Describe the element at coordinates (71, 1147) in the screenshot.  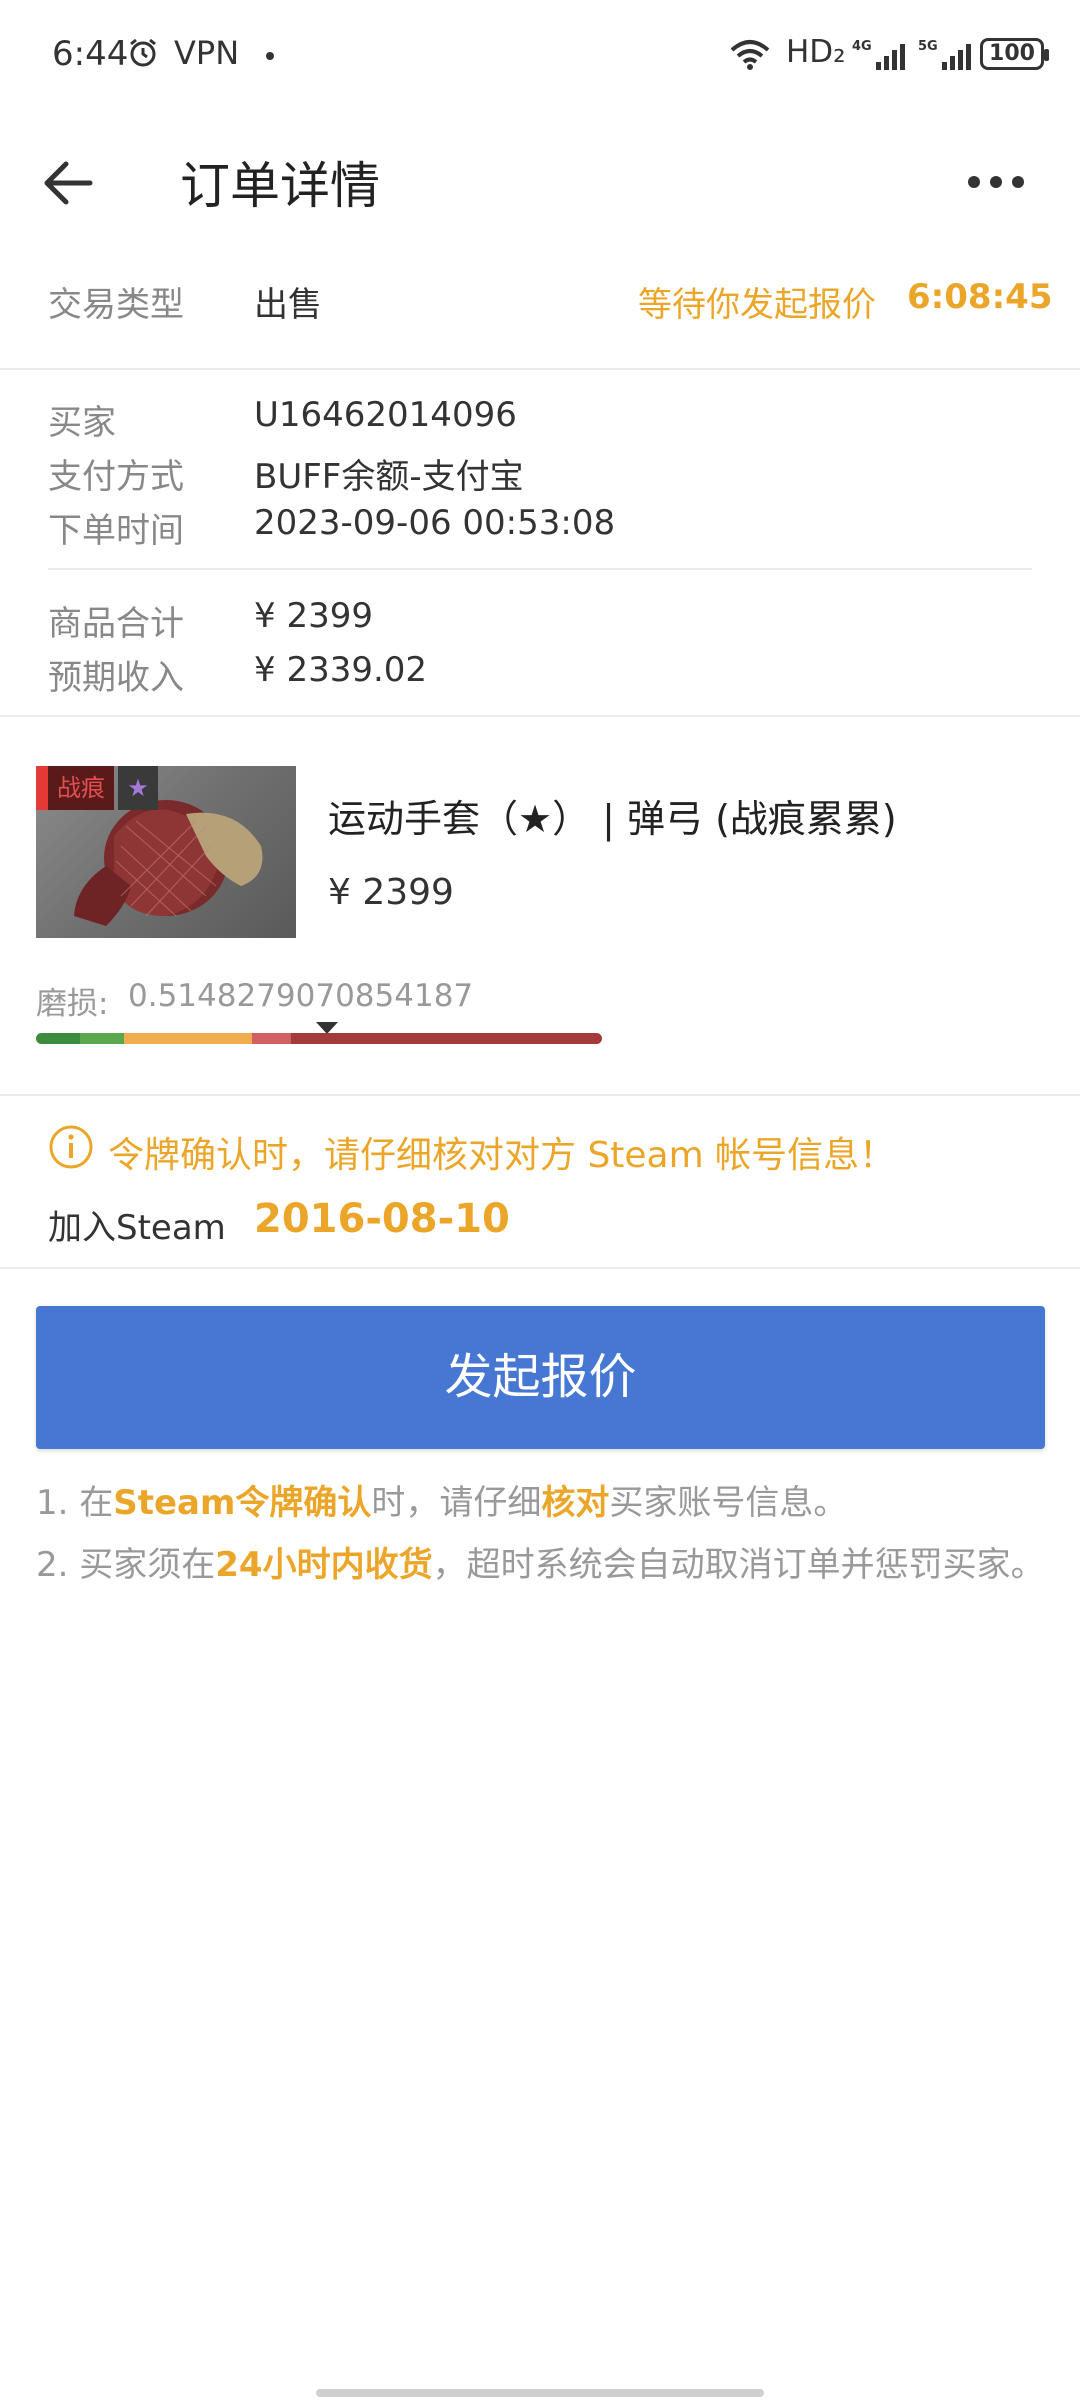
I see `info-icon` at that location.